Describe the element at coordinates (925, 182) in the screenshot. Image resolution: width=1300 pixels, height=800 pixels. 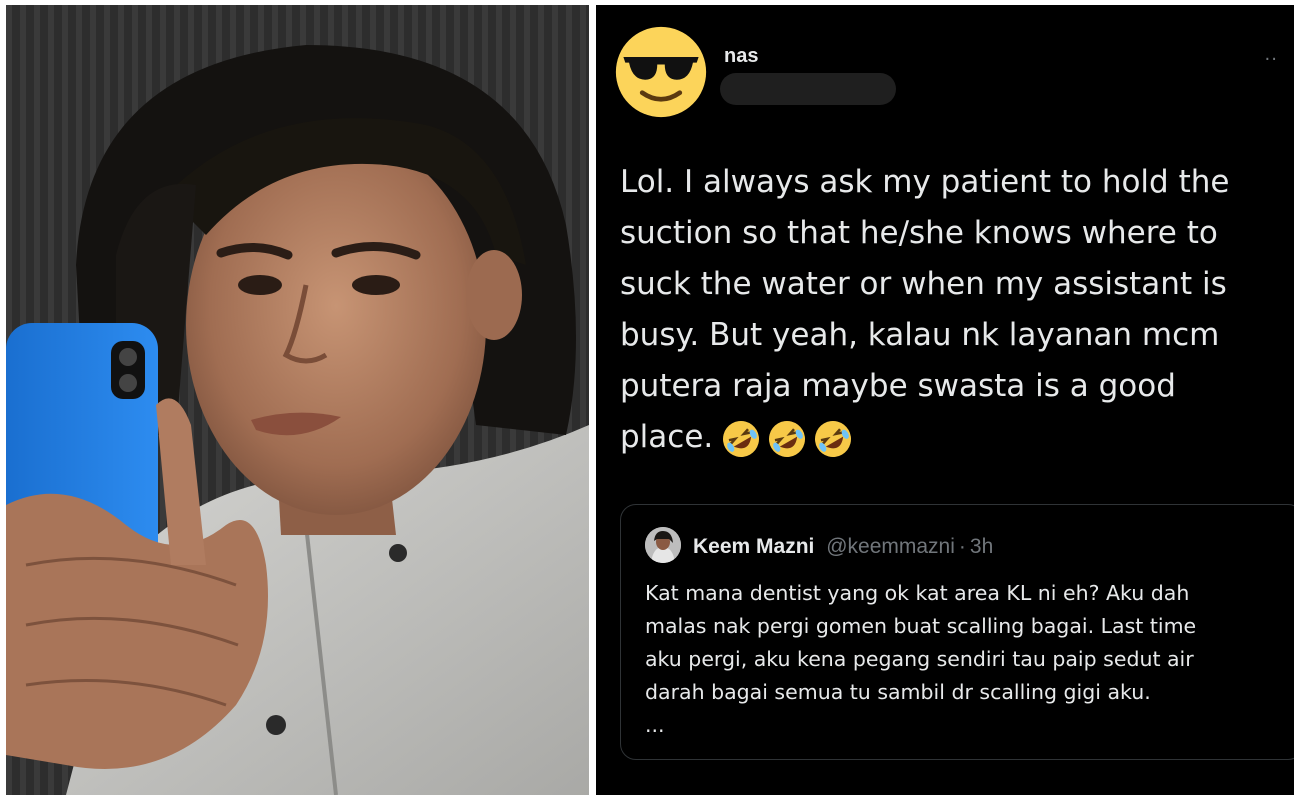
I see `tweet-line: Lol. I always ask my patient to hold the` at that location.